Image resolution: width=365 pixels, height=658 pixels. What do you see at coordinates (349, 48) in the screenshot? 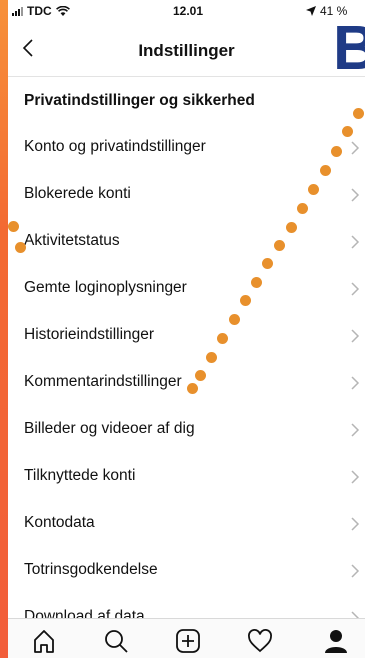
I see `decorative-letter: B` at bounding box center [349, 48].